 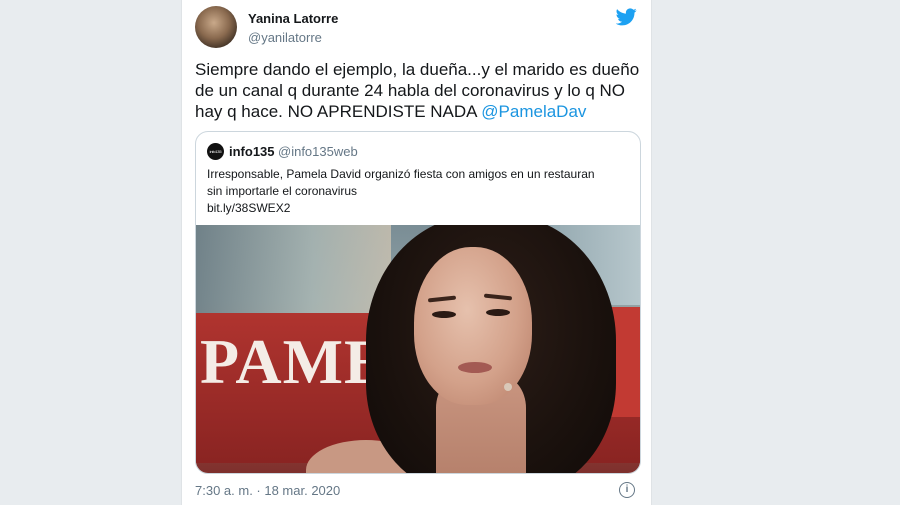 I want to click on quoted-text-line: sin importarle el coronavirus, so click(x=282, y=191).